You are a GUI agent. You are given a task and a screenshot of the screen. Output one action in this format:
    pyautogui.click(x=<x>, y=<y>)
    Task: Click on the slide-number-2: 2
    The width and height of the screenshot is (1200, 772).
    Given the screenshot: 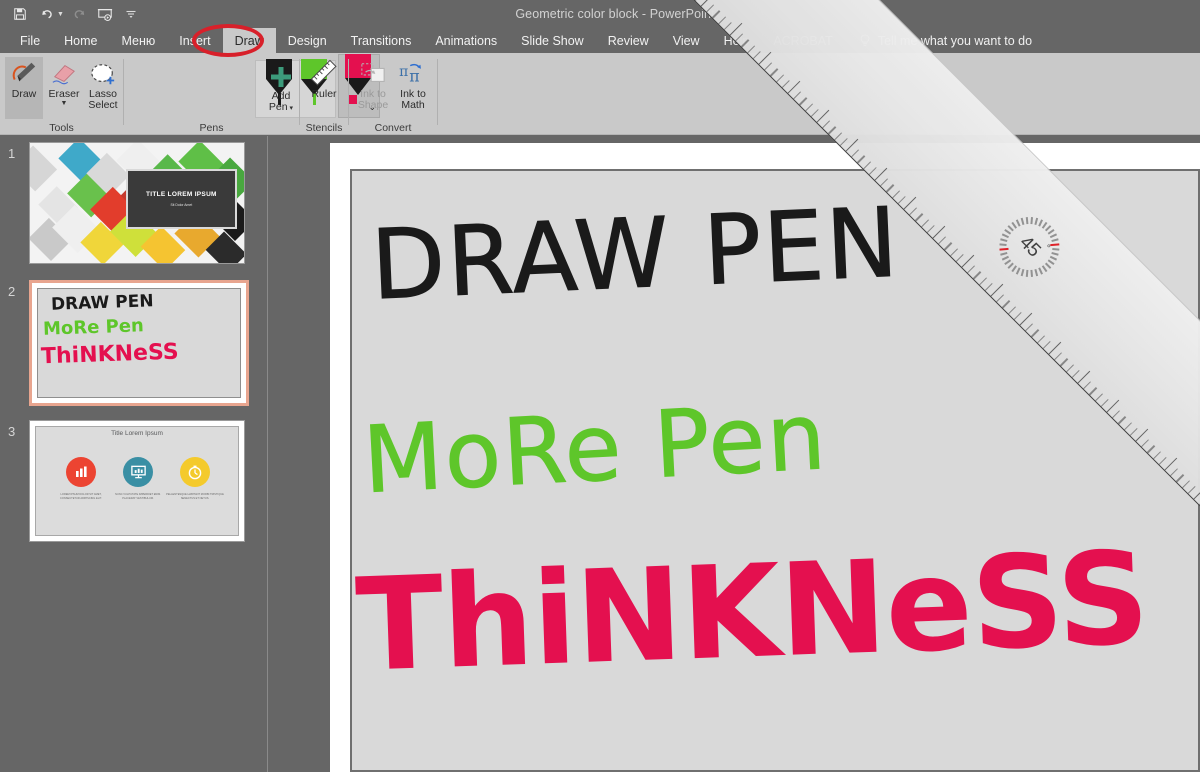 What is the action you would take?
    pyautogui.click(x=12, y=291)
    